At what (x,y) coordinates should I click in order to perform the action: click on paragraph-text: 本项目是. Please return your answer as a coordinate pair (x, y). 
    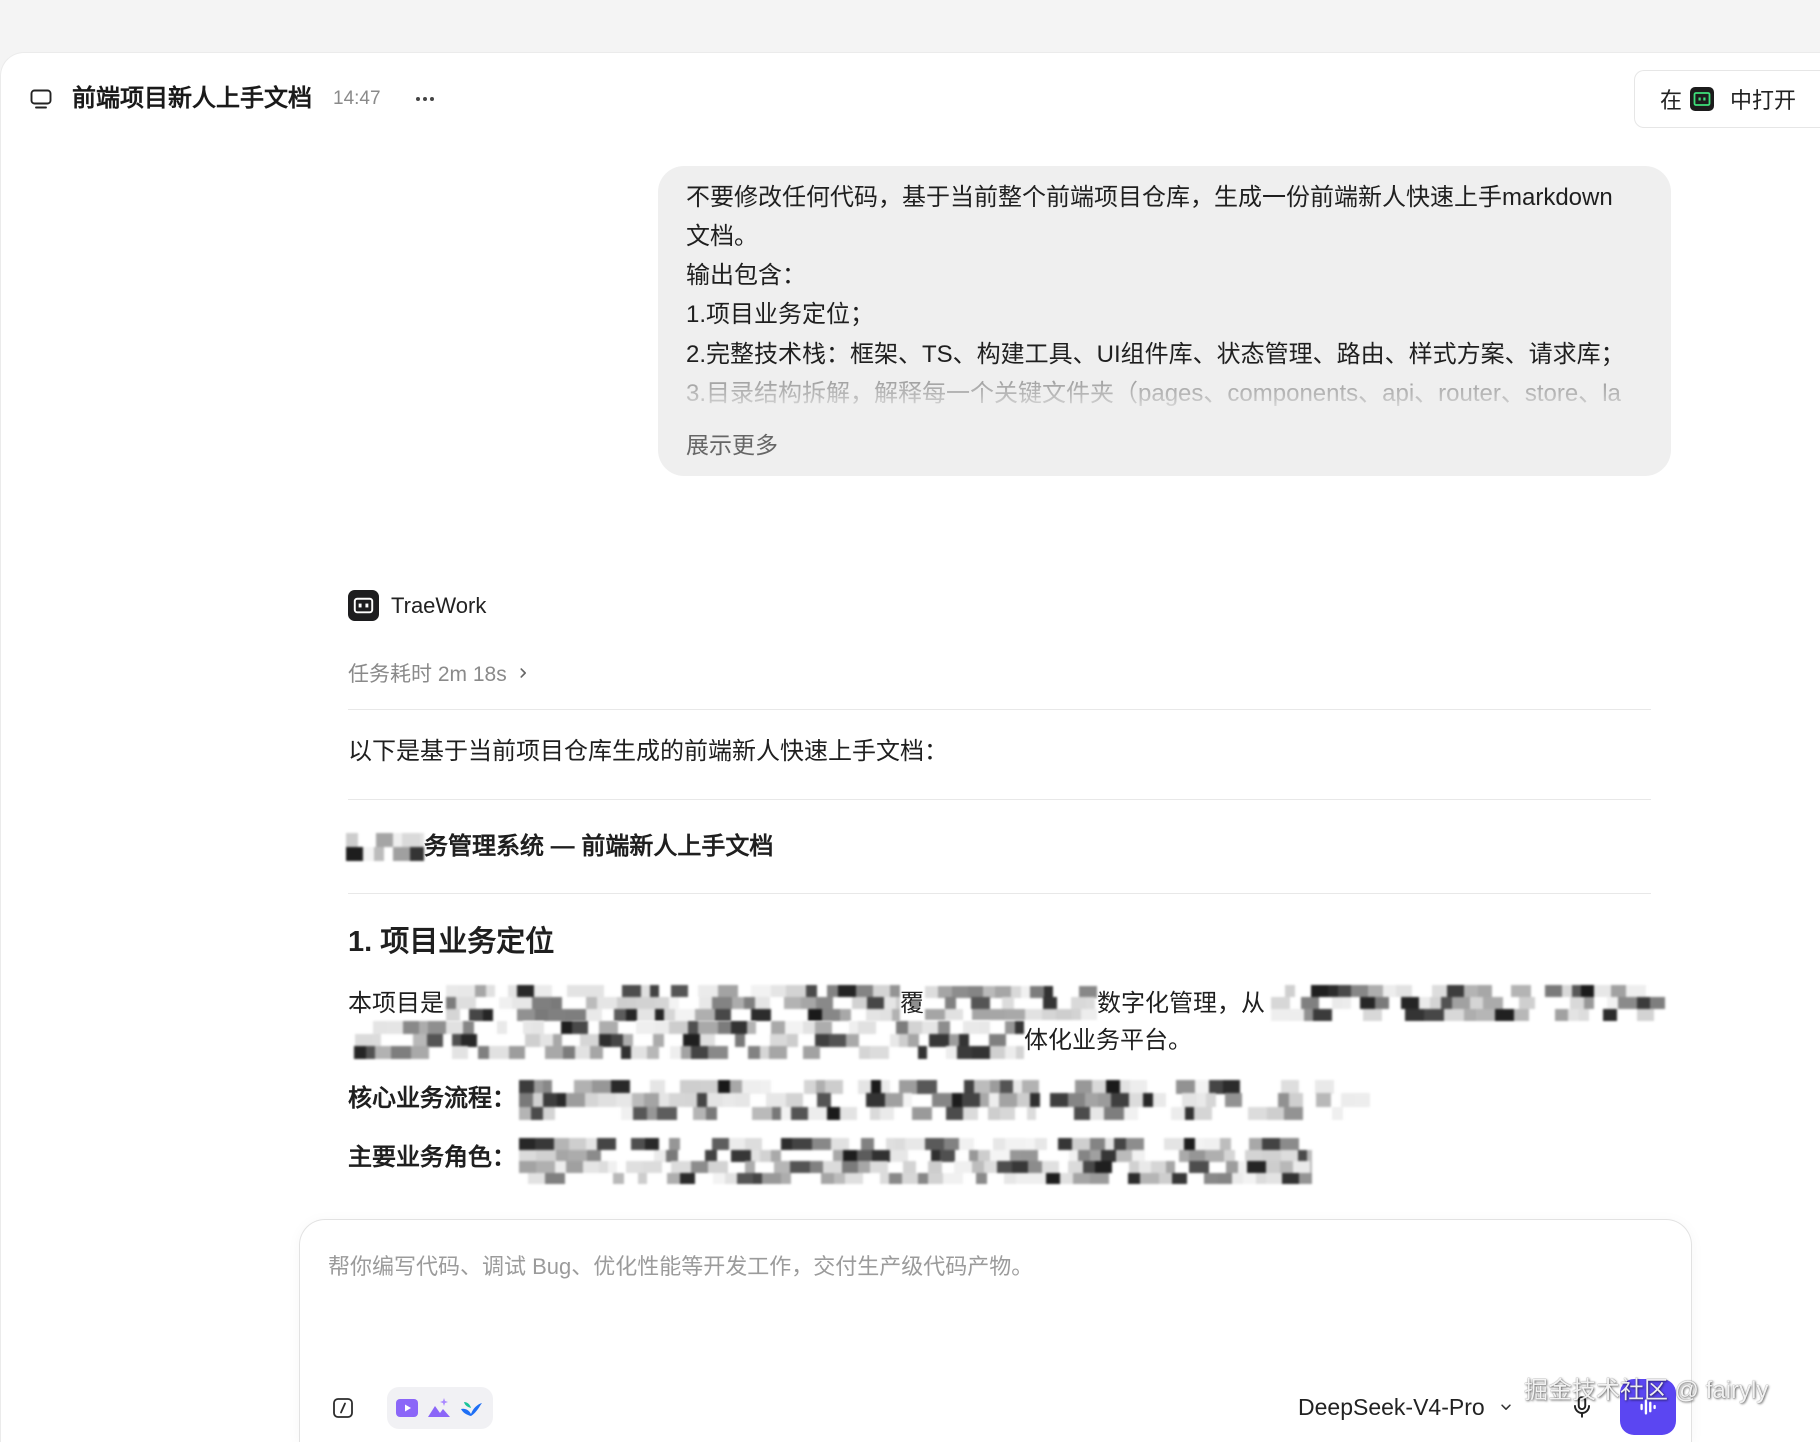
    Looking at the image, I should click on (396, 1003).